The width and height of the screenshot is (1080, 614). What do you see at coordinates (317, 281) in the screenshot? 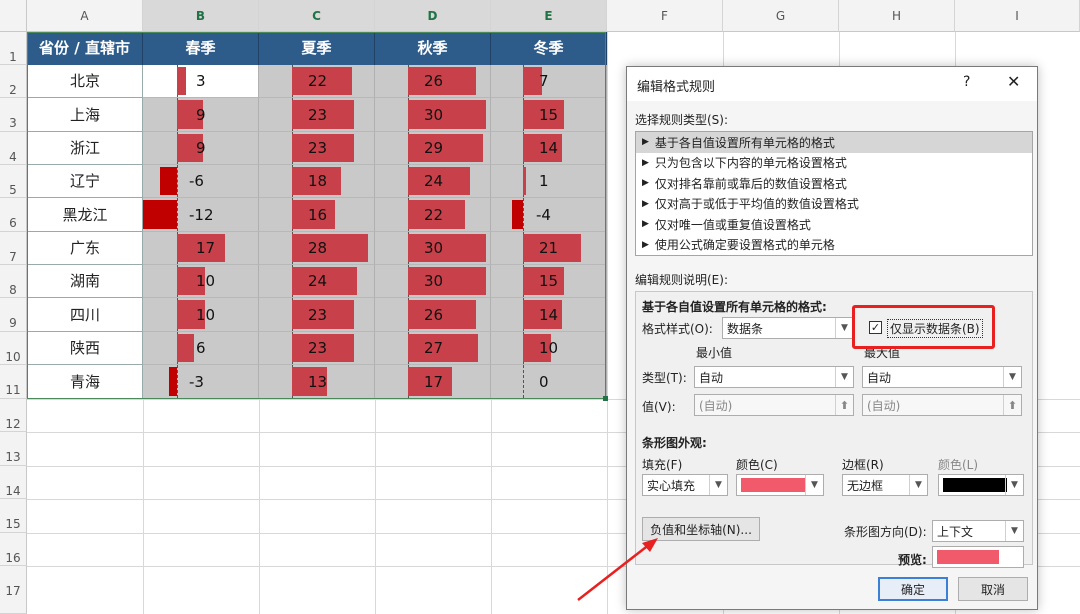
I see `summer-cell: 24` at bounding box center [317, 281].